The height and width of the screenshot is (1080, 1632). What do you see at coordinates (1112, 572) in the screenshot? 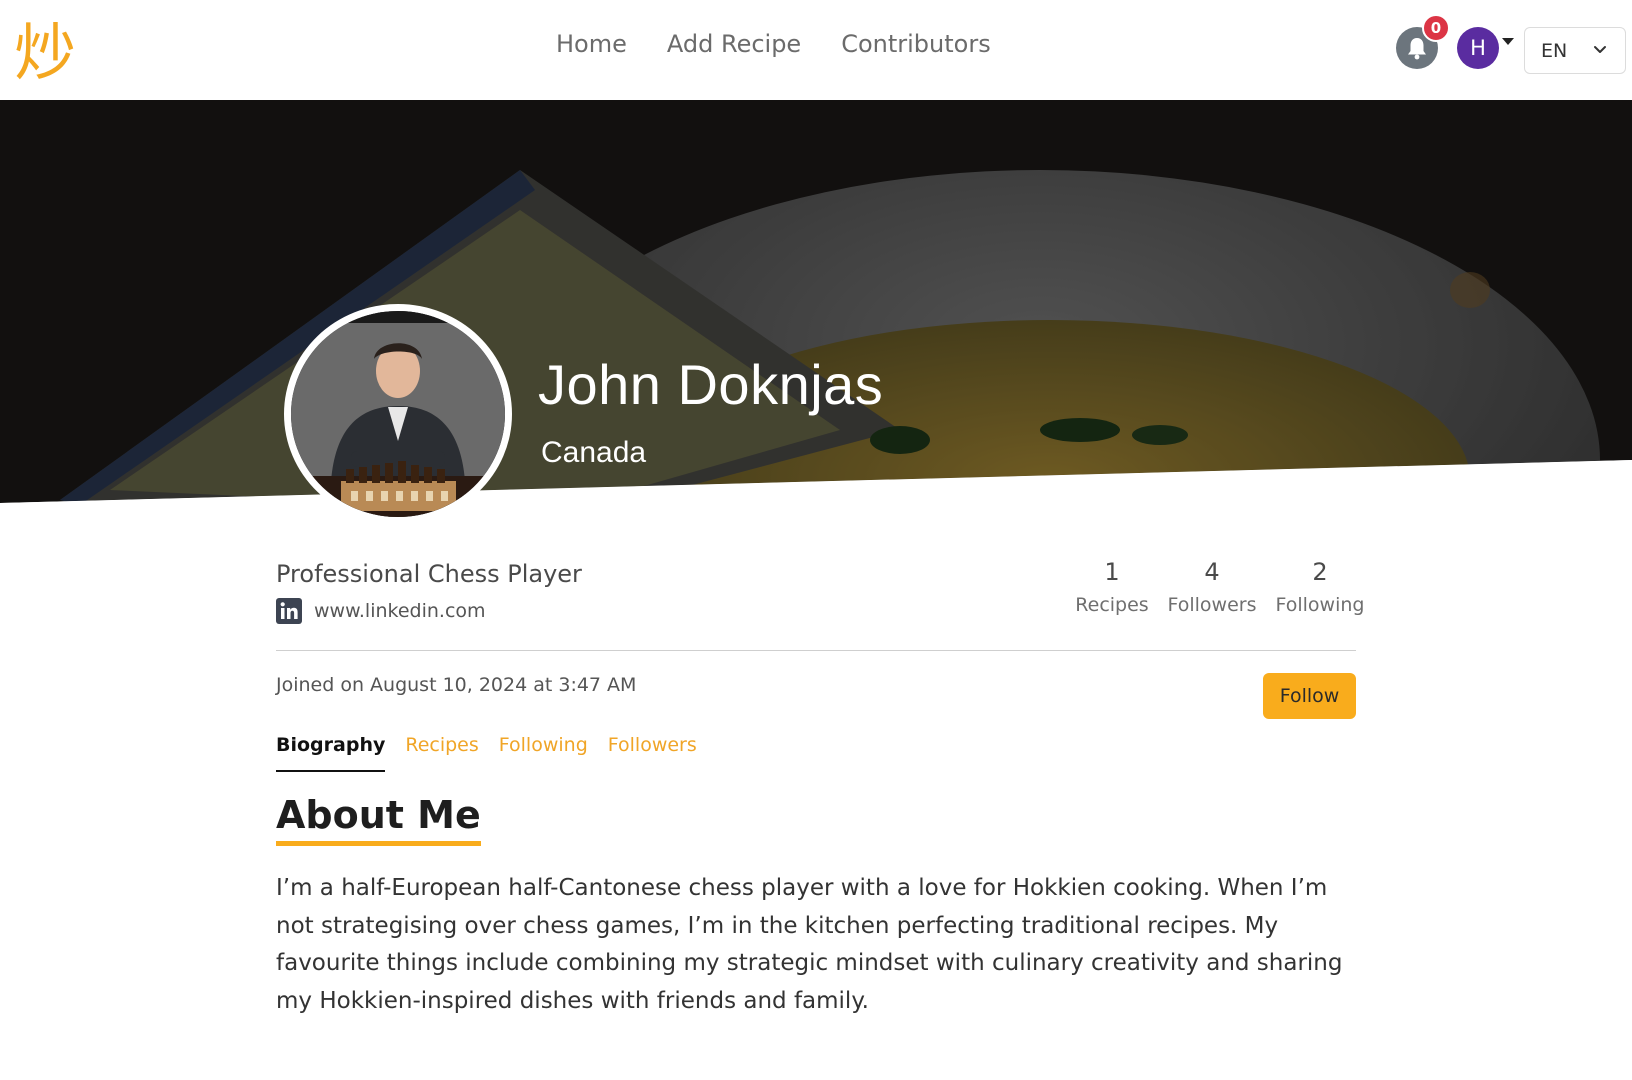
I see `stat-recipes-count: 1` at bounding box center [1112, 572].